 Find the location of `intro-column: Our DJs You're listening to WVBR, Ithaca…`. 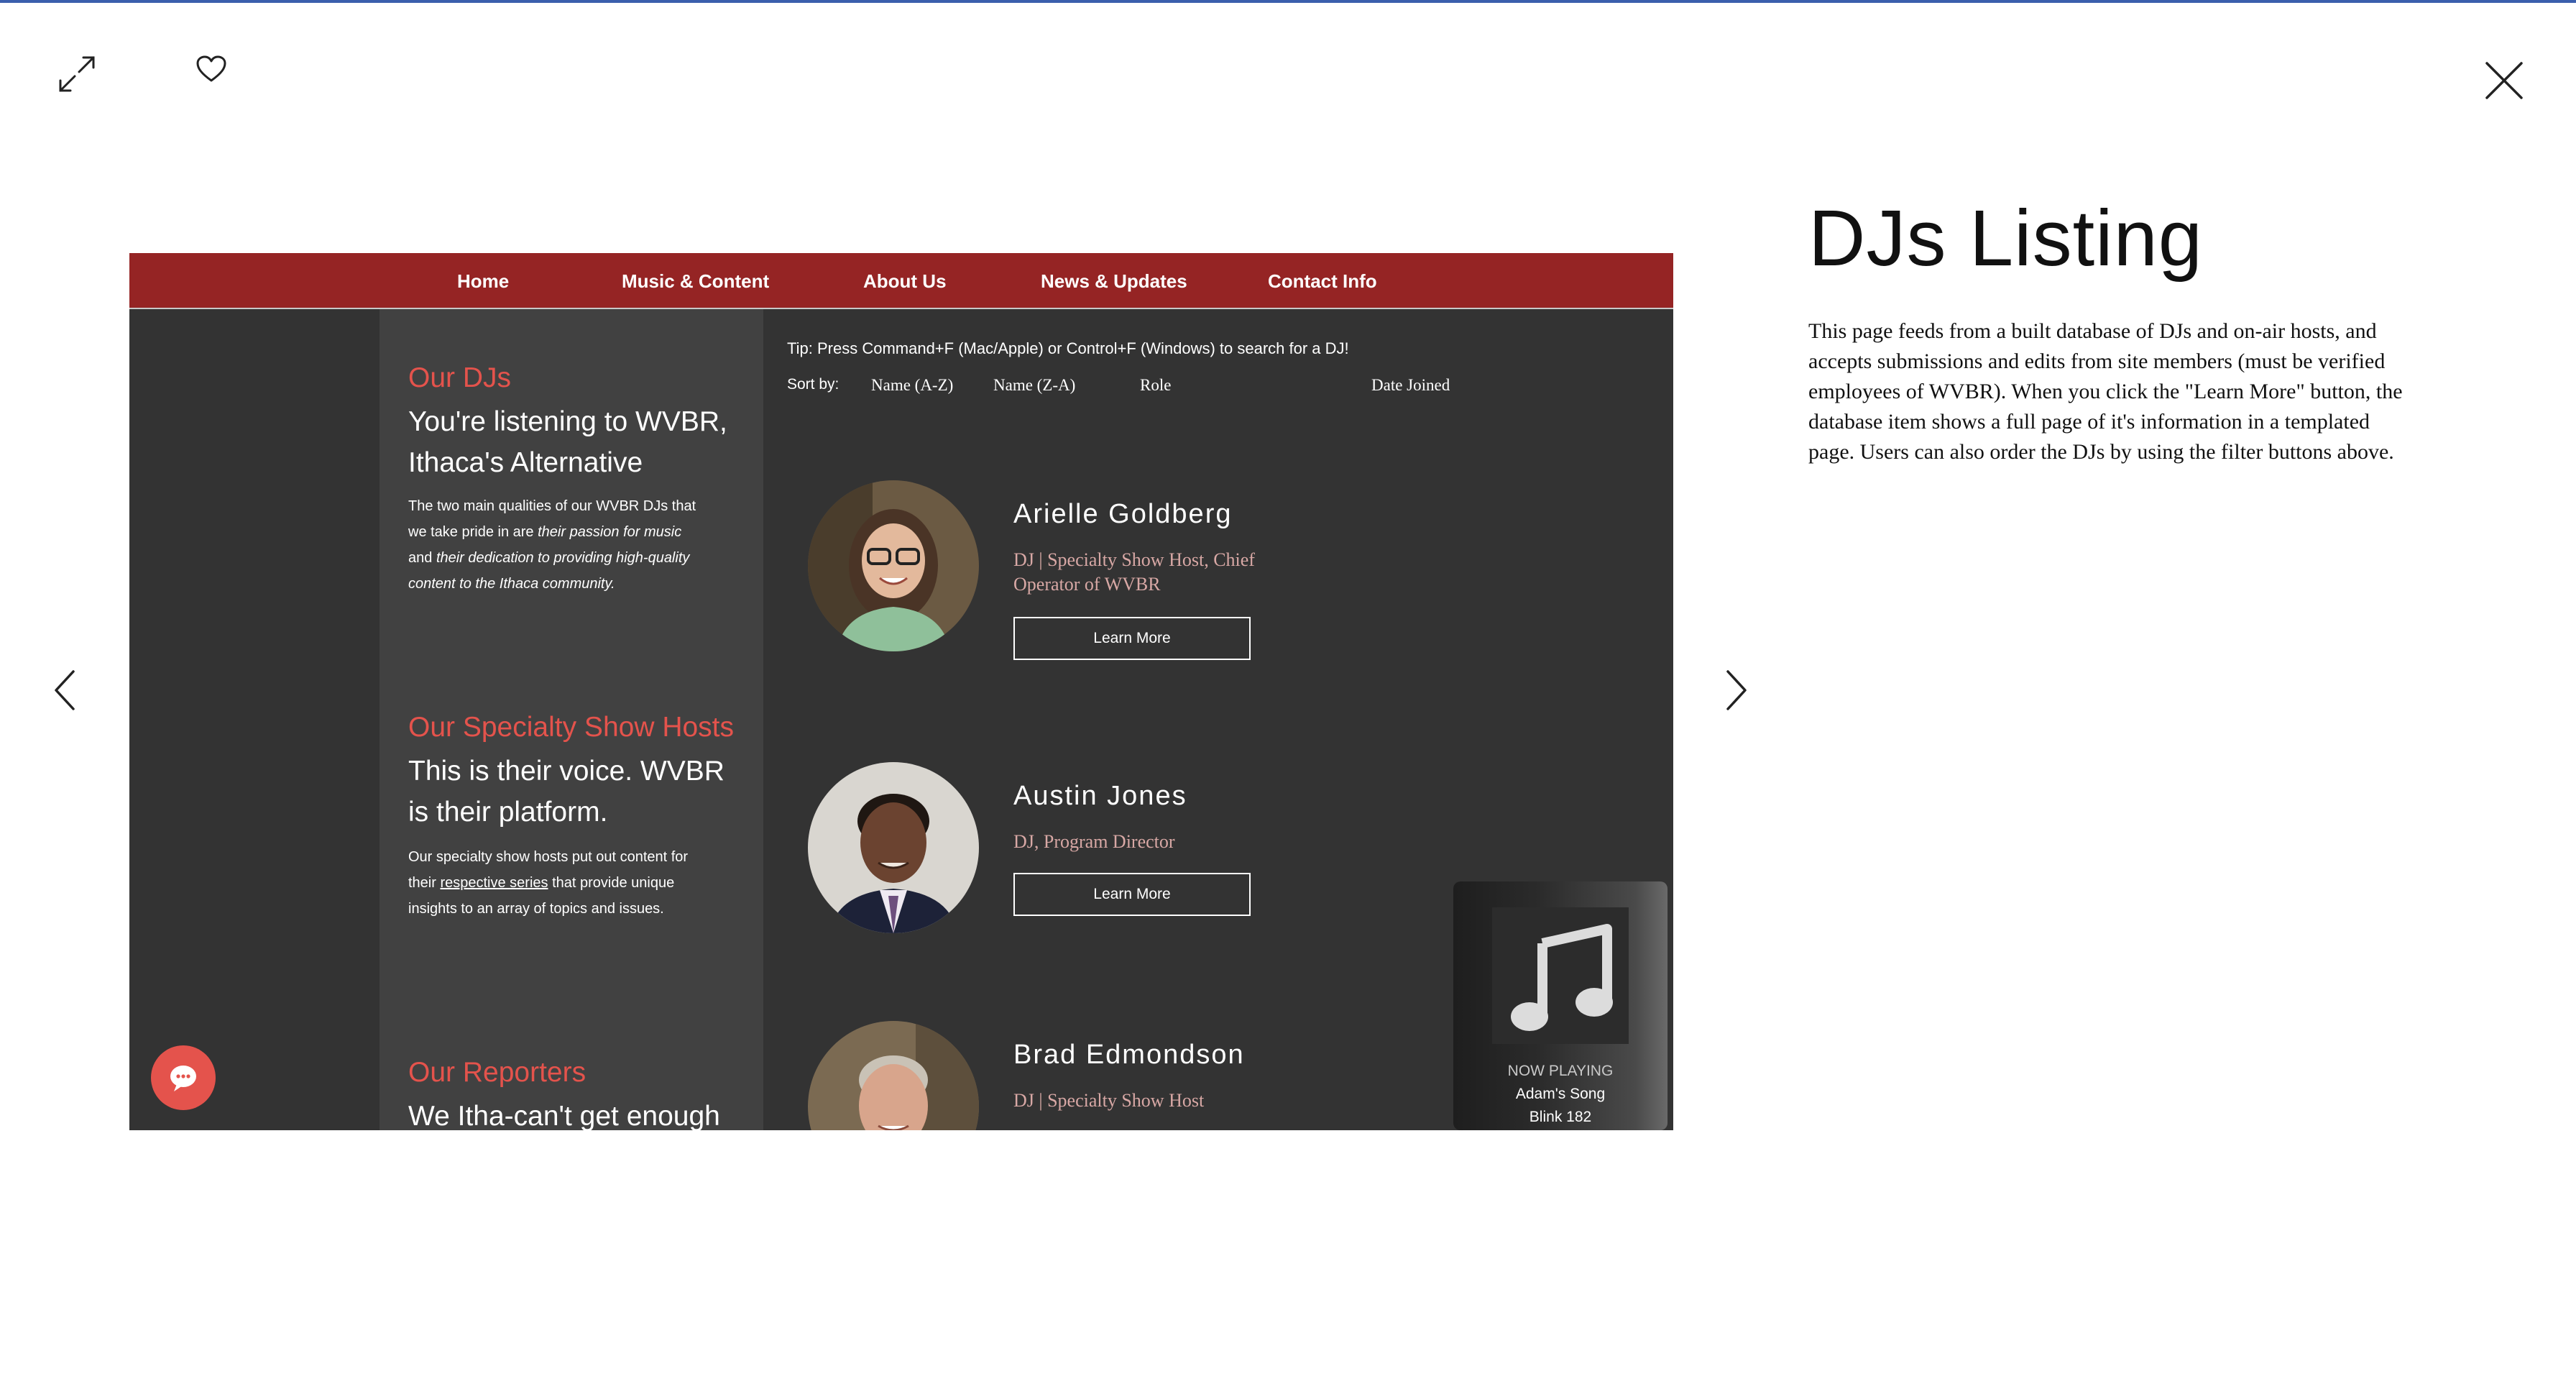

intro-column: Our DJs You're listening to WVBR, Ithaca… is located at coordinates (571, 719).